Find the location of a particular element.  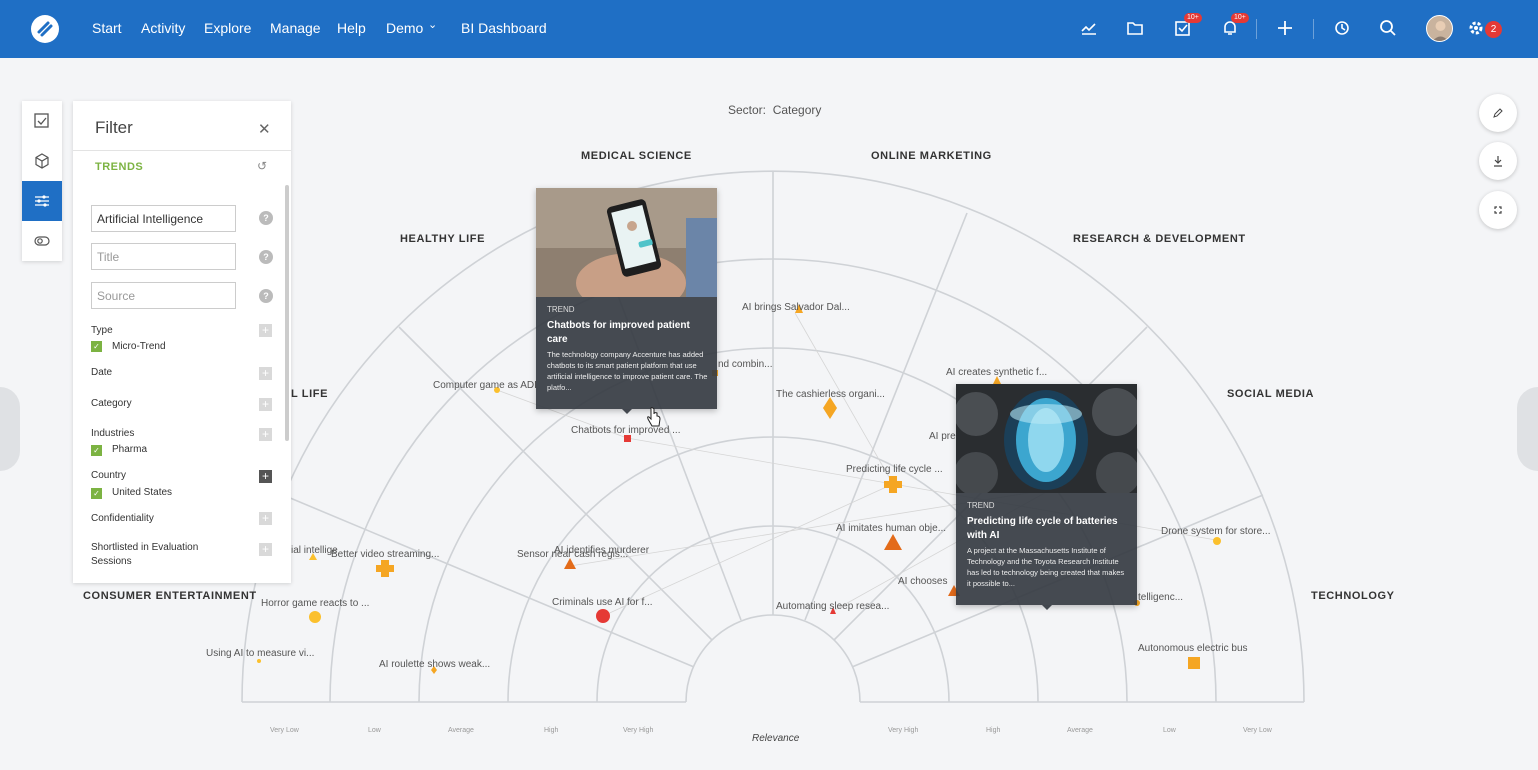

category-technology: TECHNOLOGY is located at coordinates (1353, 596).